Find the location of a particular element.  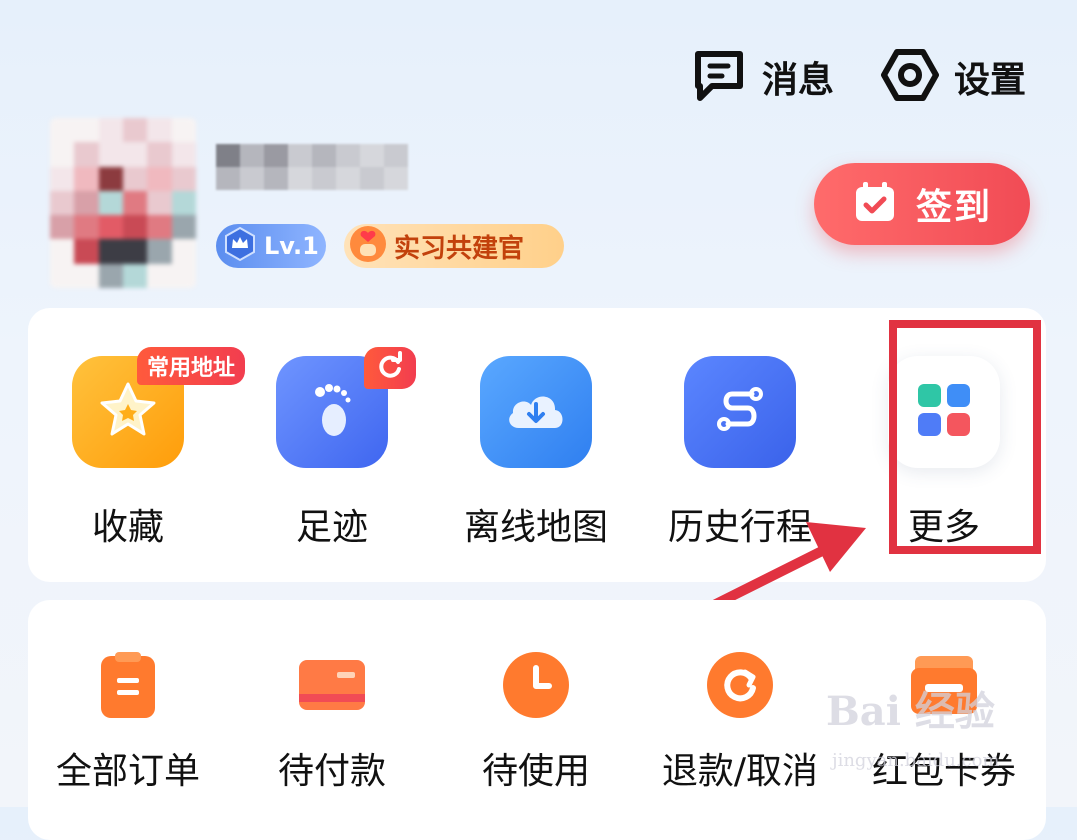

order-all: 全部订单 is located at coordinates (128, 722).